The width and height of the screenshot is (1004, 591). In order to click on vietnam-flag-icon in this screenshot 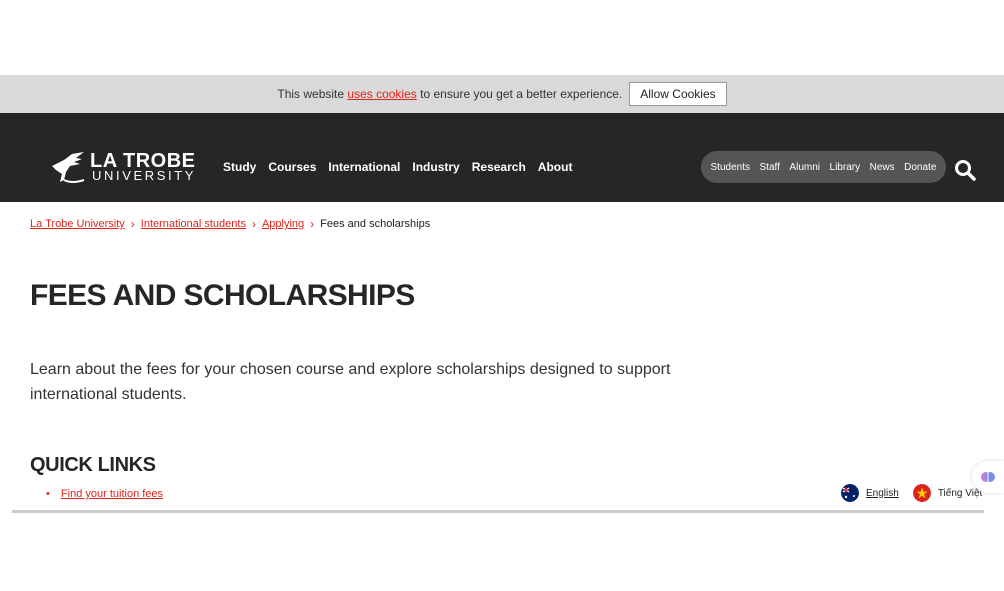, I will do `click(921, 493)`.